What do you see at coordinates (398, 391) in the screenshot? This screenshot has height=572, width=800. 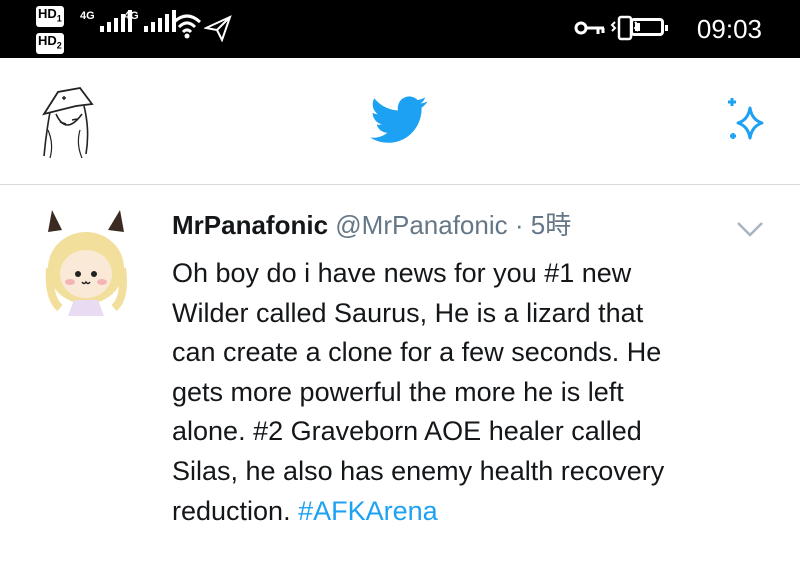 I see `tweet-line: gets more powerful the more he is left` at bounding box center [398, 391].